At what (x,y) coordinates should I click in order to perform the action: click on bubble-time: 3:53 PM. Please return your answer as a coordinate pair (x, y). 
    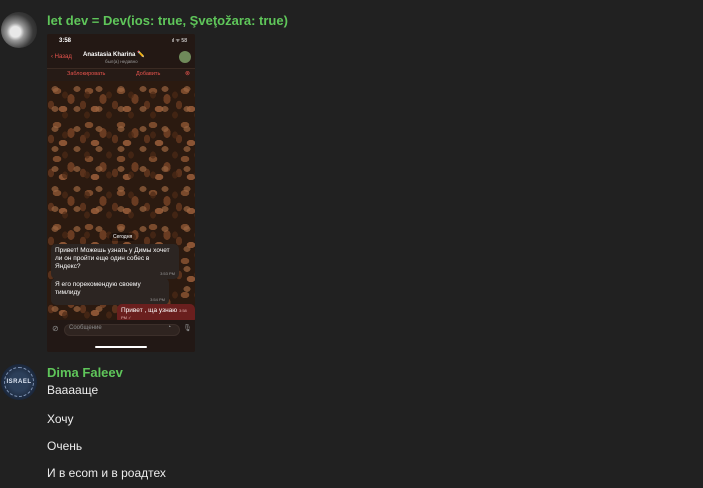
    Looking at the image, I should click on (167, 273).